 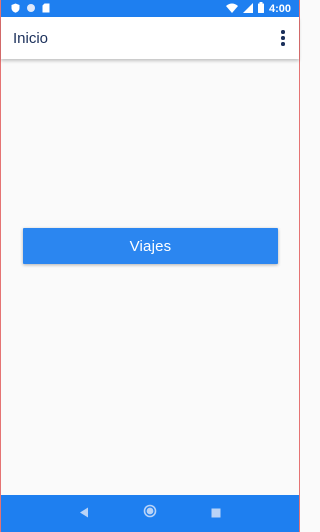 What do you see at coordinates (150, 8) in the screenshot?
I see `status-bar: 4:00` at bounding box center [150, 8].